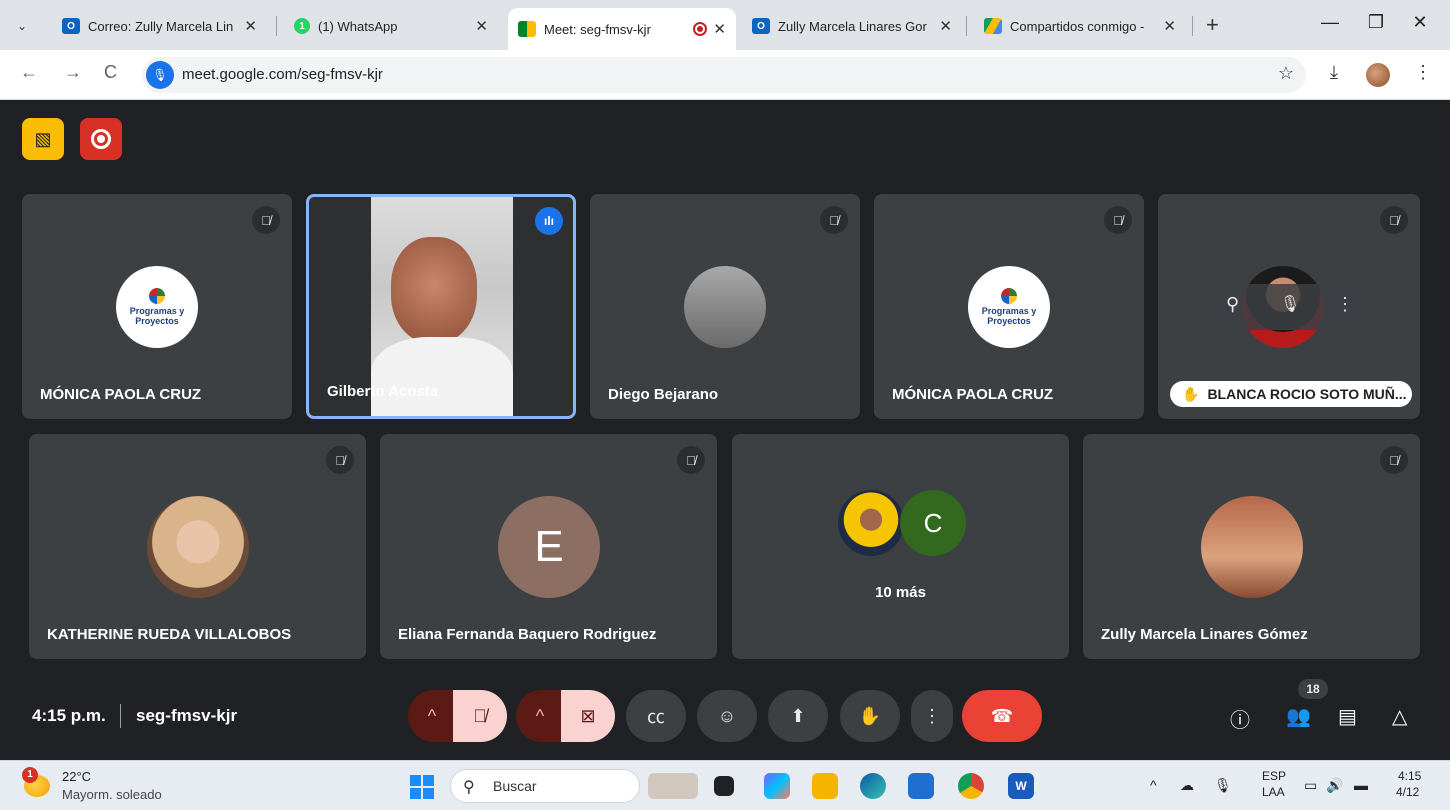 Image resolution: width=1450 pixels, height=810 pixels. I want to click on display-icon: ▭, so click(1310, 785).